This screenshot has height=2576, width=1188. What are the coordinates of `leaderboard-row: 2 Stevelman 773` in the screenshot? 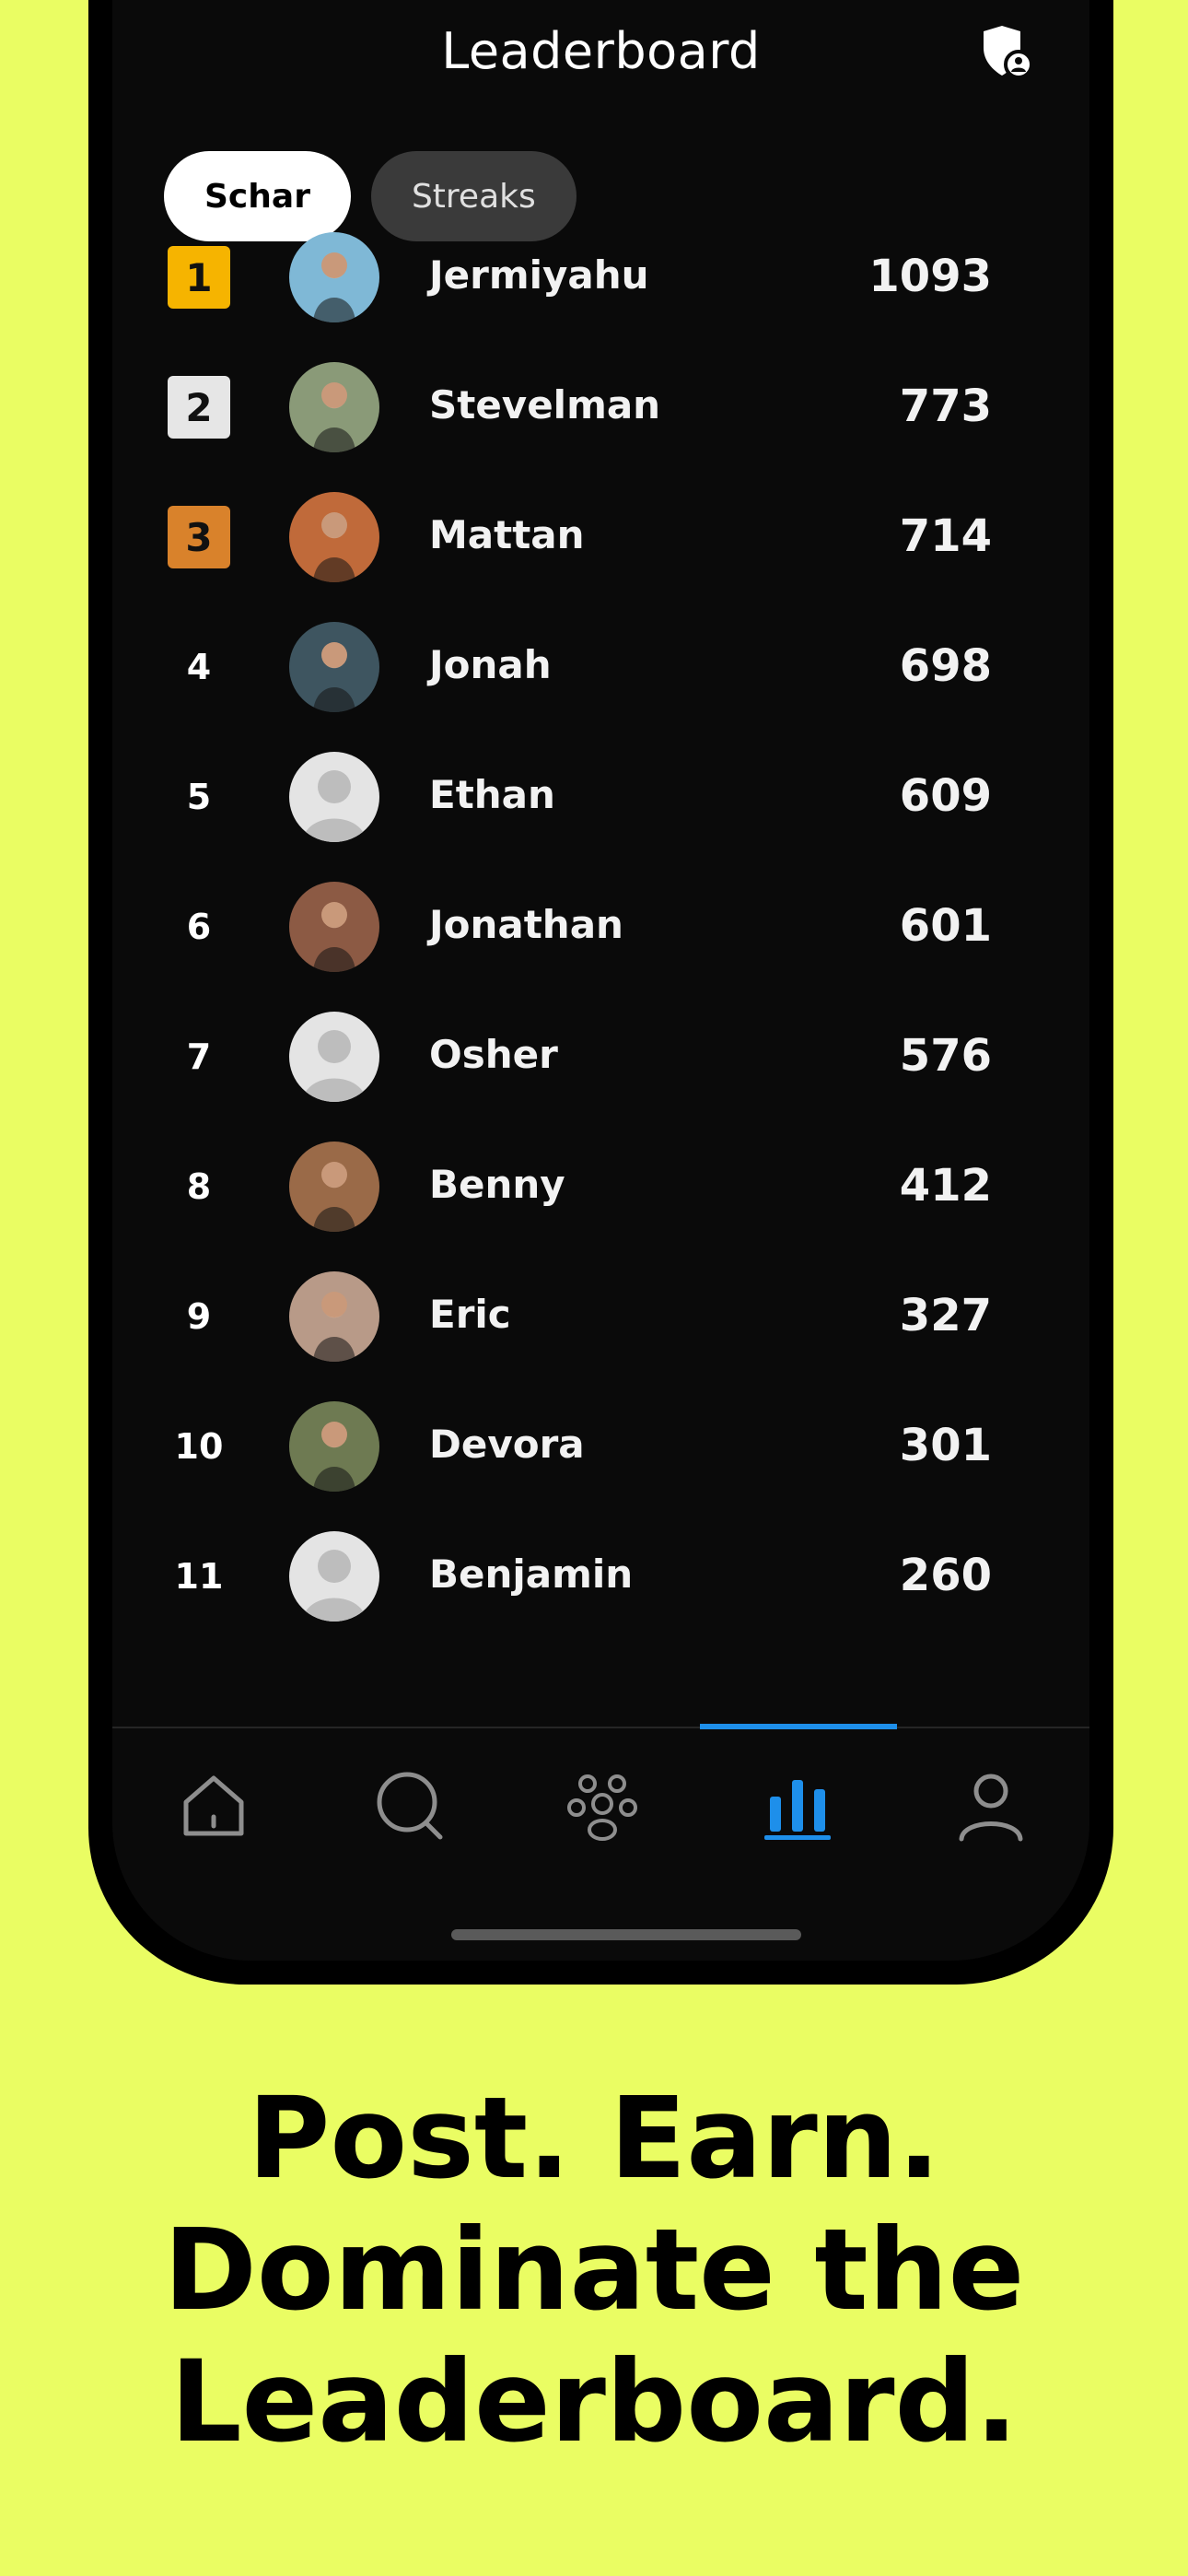 It's located at (600, 407).